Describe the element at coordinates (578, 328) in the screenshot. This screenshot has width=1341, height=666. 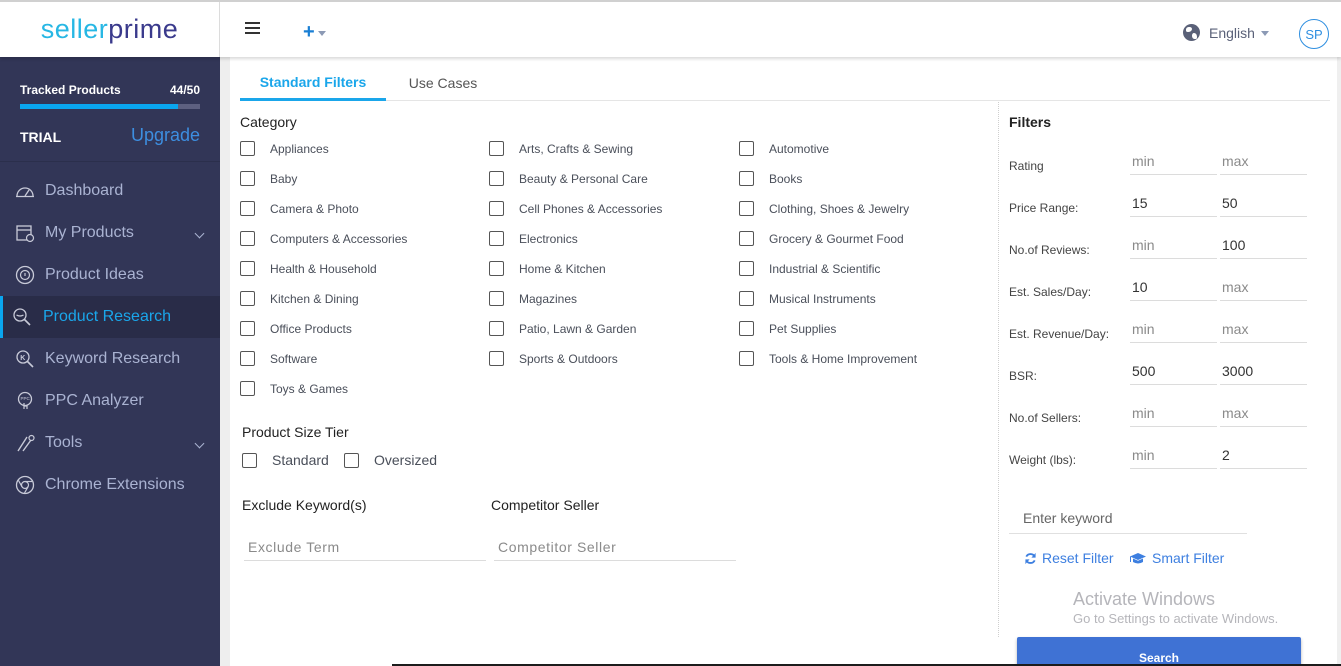
I see `checkbox-label: Patio, Lawn & Garden` at that location.